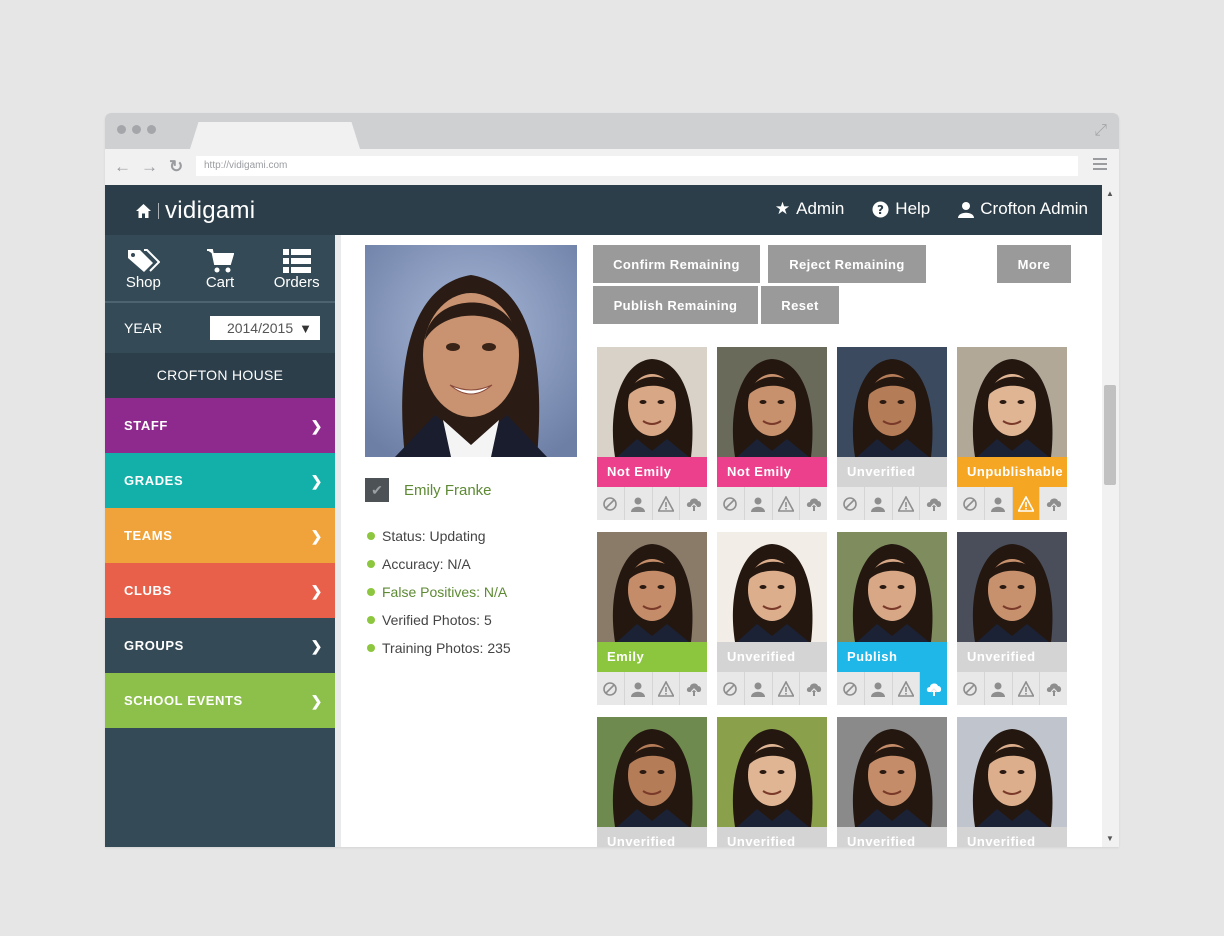 The height and width of the screenshot is (936, 1224). Describe the element at coordinates (220, 268) in the screenshot. I see `cart-link: Cart` at that location.